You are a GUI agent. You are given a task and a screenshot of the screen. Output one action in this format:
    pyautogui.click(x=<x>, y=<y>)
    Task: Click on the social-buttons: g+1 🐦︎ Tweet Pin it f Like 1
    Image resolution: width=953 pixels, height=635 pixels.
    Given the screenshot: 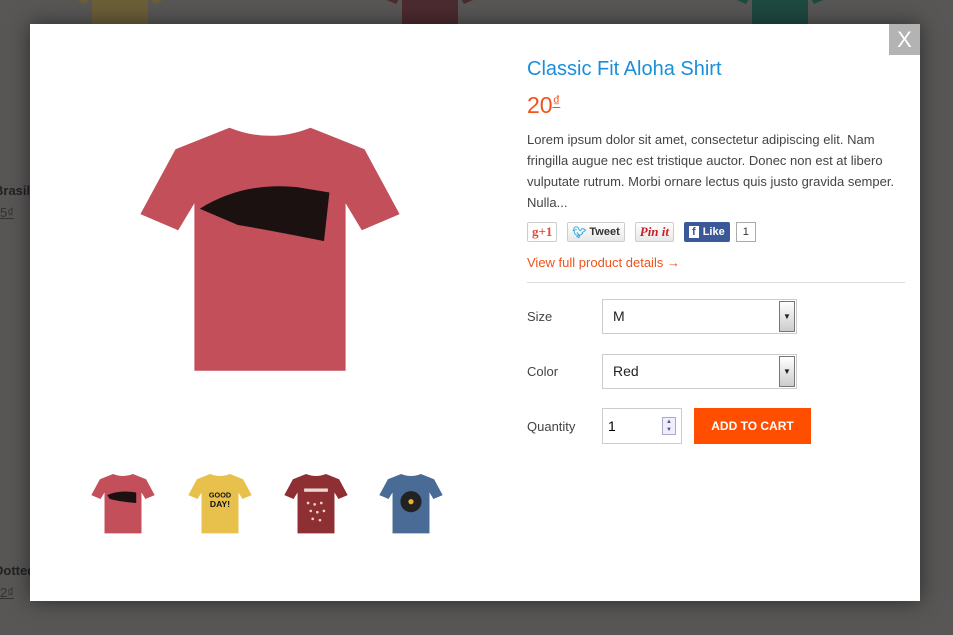 What is the action you would take?
    pyautogui.click(x=716, y=232)
    